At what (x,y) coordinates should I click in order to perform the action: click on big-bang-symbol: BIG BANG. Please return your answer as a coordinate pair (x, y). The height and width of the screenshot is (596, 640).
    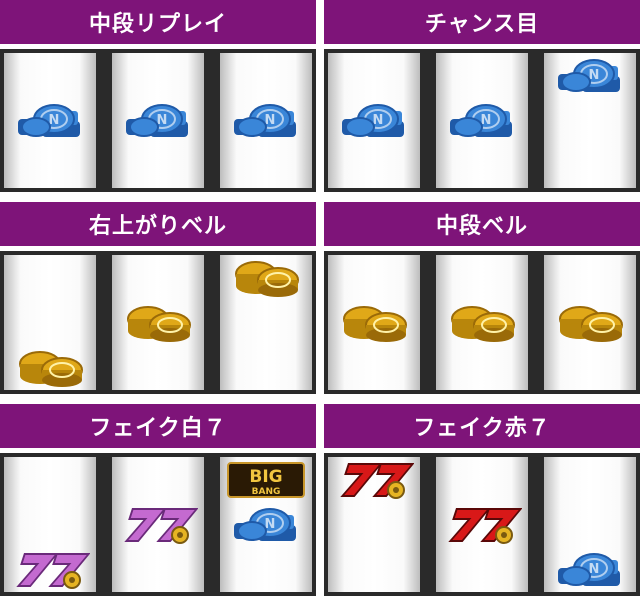
    Looking at the image, I should click on (266, 479).